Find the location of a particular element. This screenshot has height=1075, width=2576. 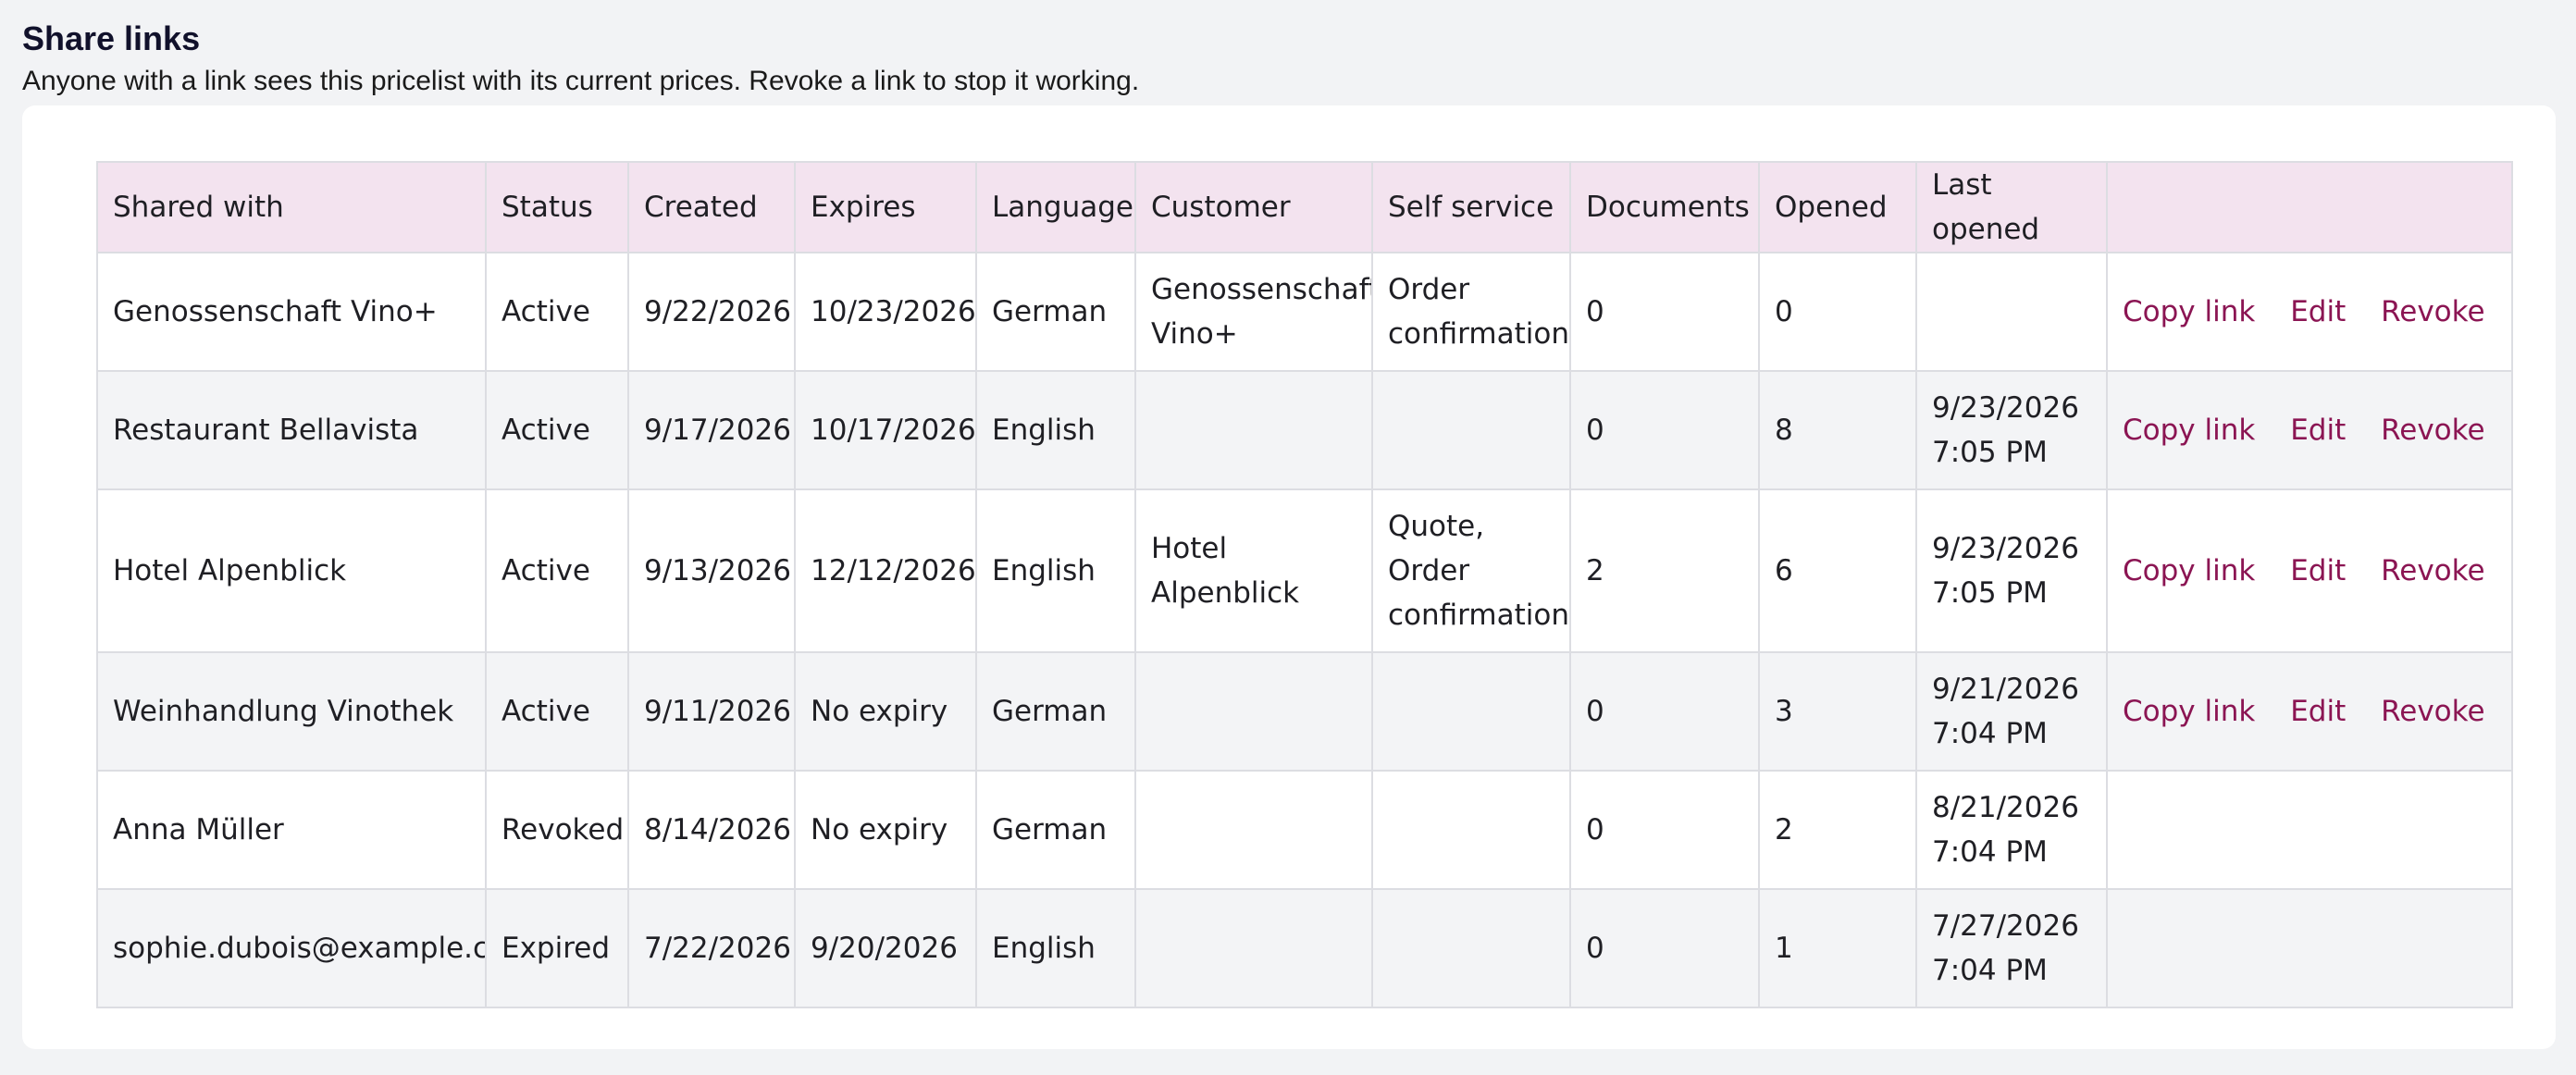

last-opened-date: 7/27/2026 is located at coordinates (2005, 926).